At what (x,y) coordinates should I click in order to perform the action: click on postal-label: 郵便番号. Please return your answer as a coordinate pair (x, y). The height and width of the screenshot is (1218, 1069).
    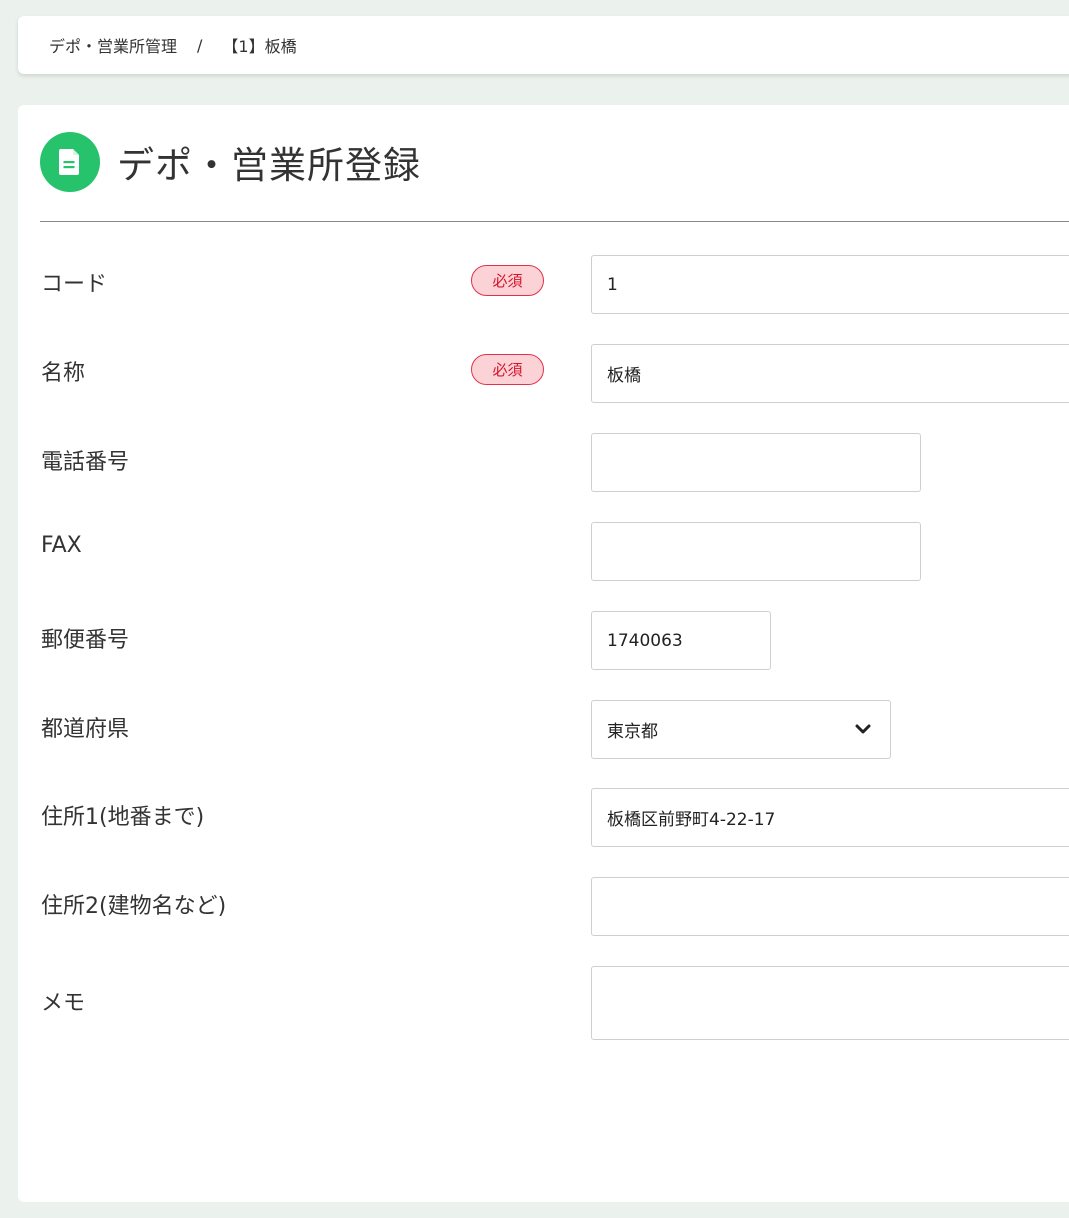
    Looking at the image, I should click on (85, 640).